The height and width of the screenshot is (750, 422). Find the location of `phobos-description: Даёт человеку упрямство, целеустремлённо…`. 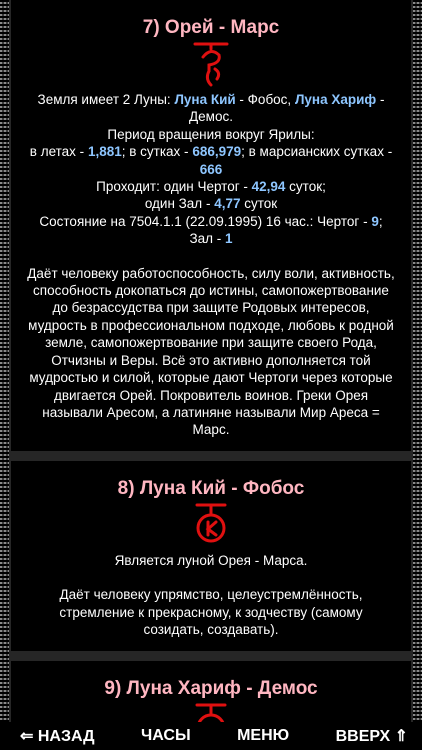

phobos-description: Даёт человеку упрямство, целеустремлённо… is located at coordinates (211, 612).